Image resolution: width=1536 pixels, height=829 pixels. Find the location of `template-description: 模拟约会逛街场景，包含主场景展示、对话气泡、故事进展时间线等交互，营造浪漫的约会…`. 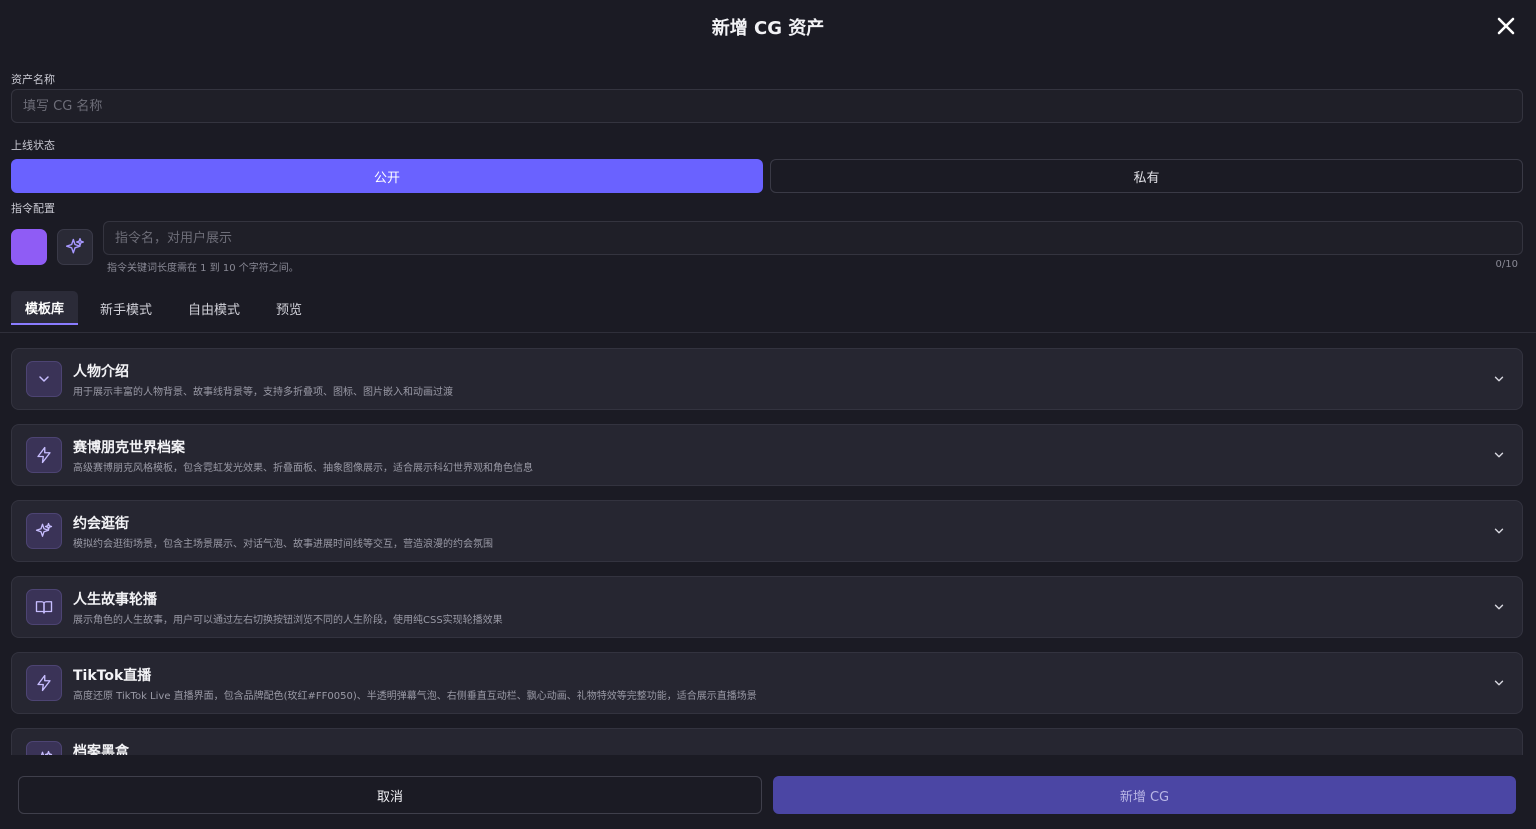

template-description: 模拟约会逛街场景，包含主场景展示、对话气泡、故事进展时间线等交互，营造浪漫的约会… is located at coordinates (283, 544).